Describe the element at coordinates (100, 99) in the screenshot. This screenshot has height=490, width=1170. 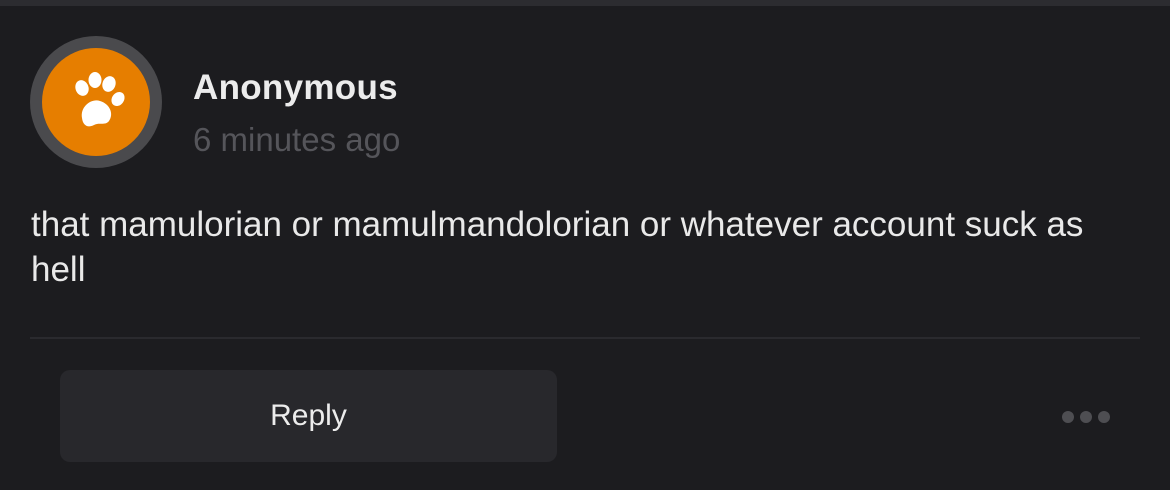
I see `paw-icon` at that location.